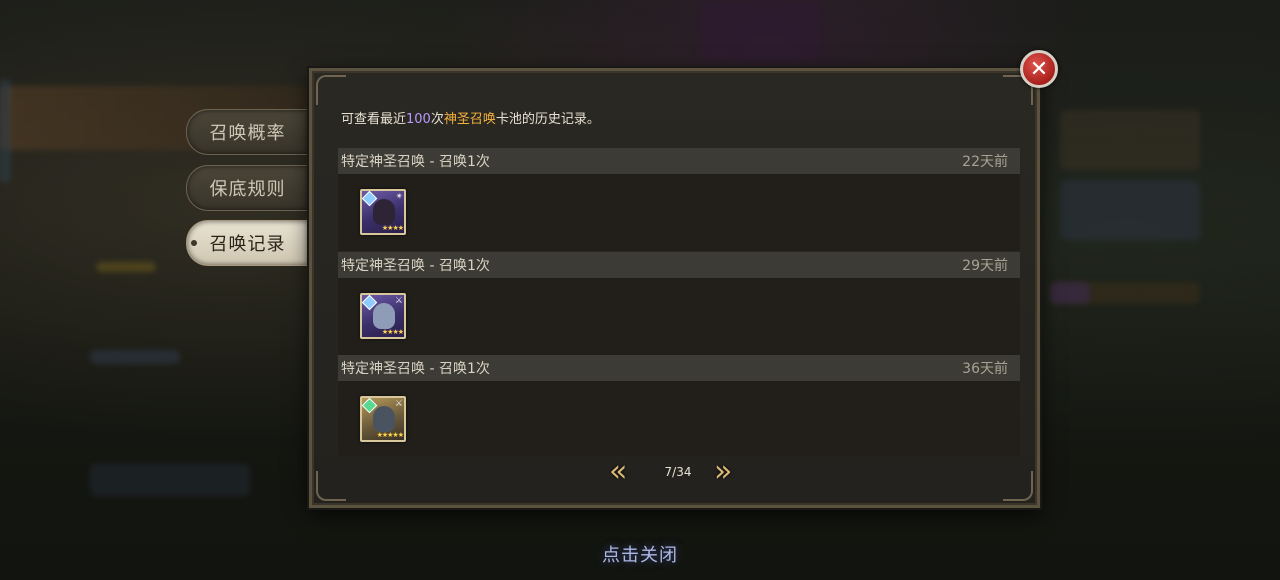 The width and height of the screenshot is (1280, 580). I want to click on tab-label: 召唤记录, so click(247, 244).